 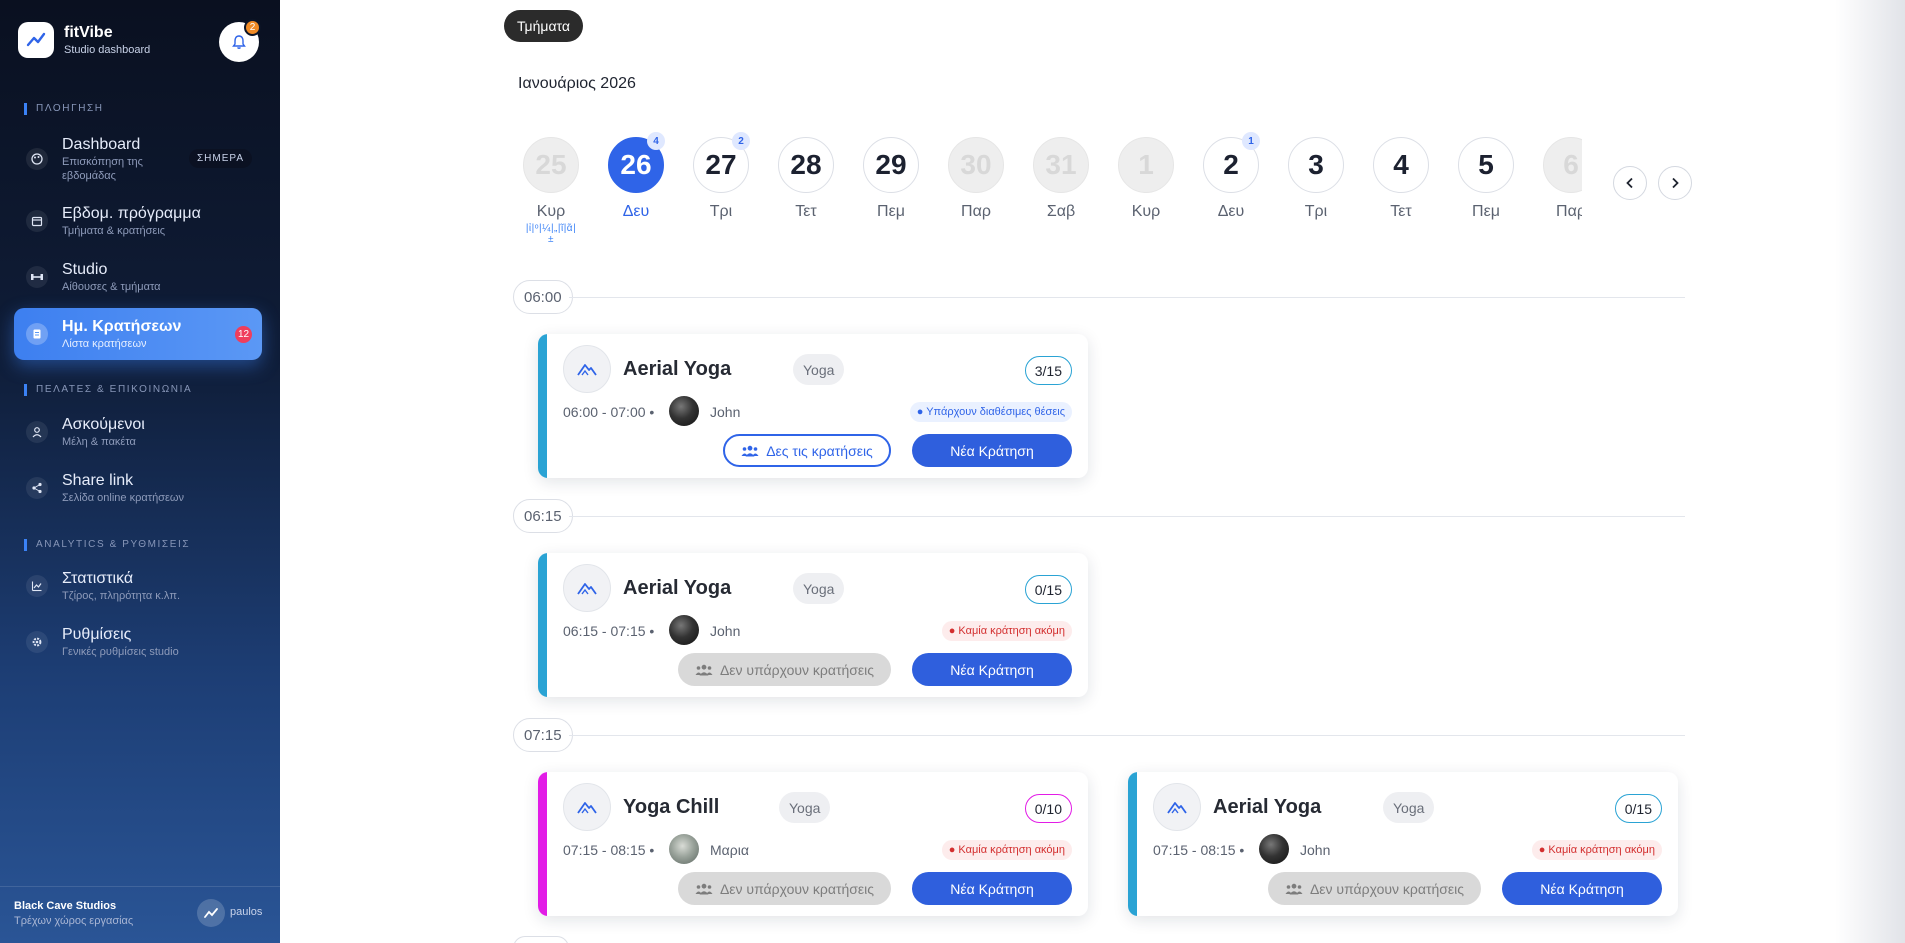 I want to click on day-count-badge: 4, so click(x=656, y=141).